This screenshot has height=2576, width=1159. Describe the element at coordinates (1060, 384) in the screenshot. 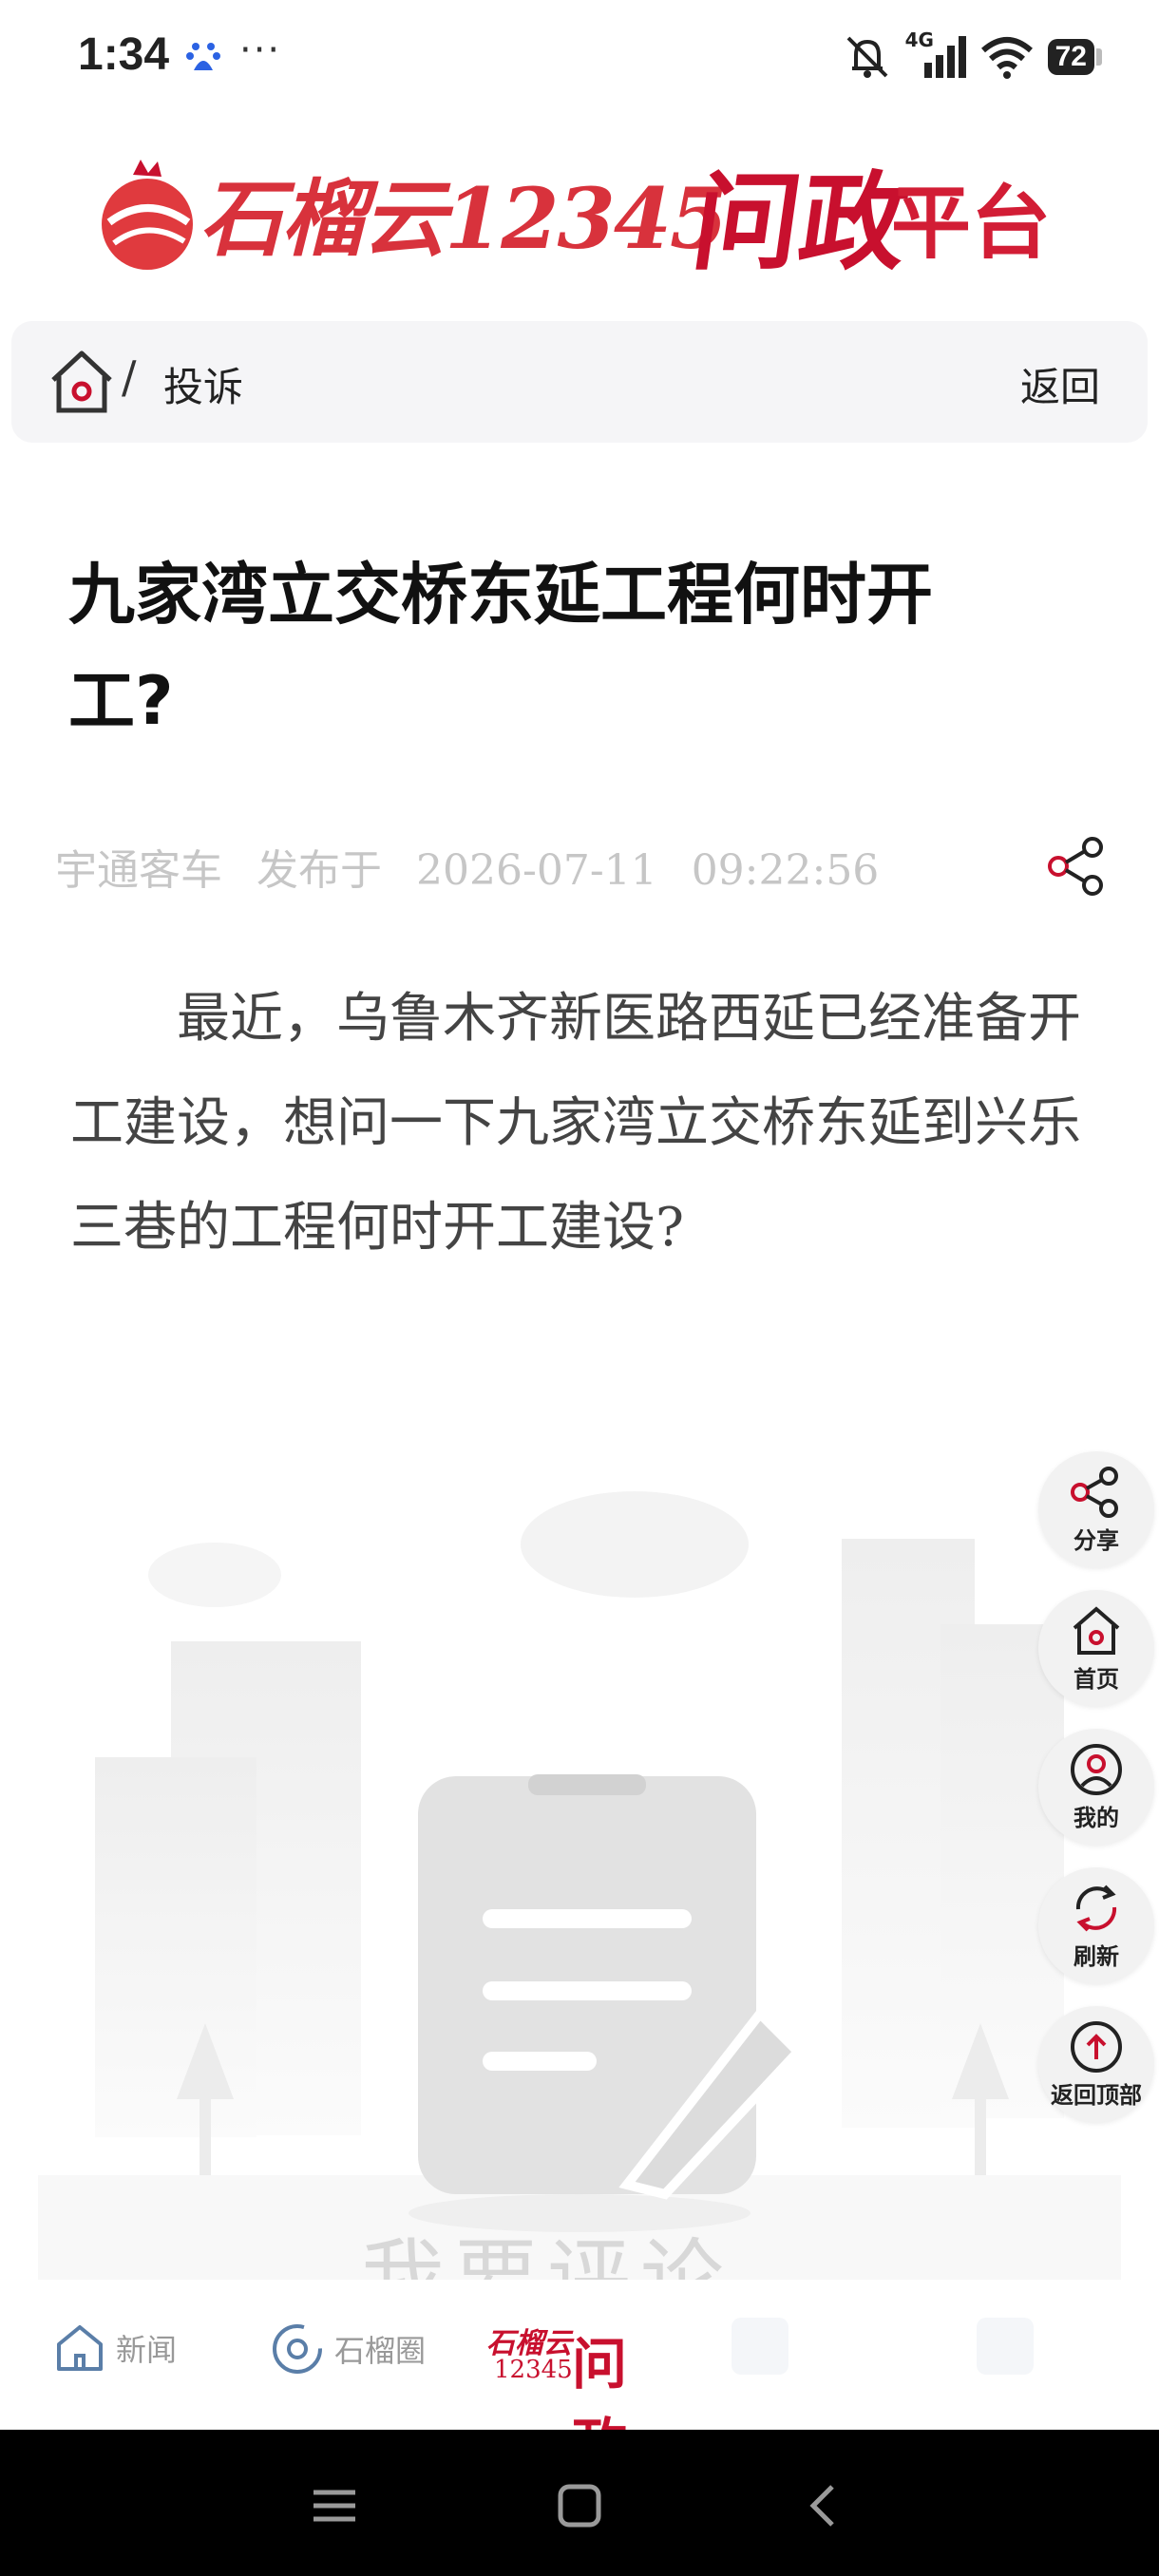

I see `back-button: 返回` at that location.